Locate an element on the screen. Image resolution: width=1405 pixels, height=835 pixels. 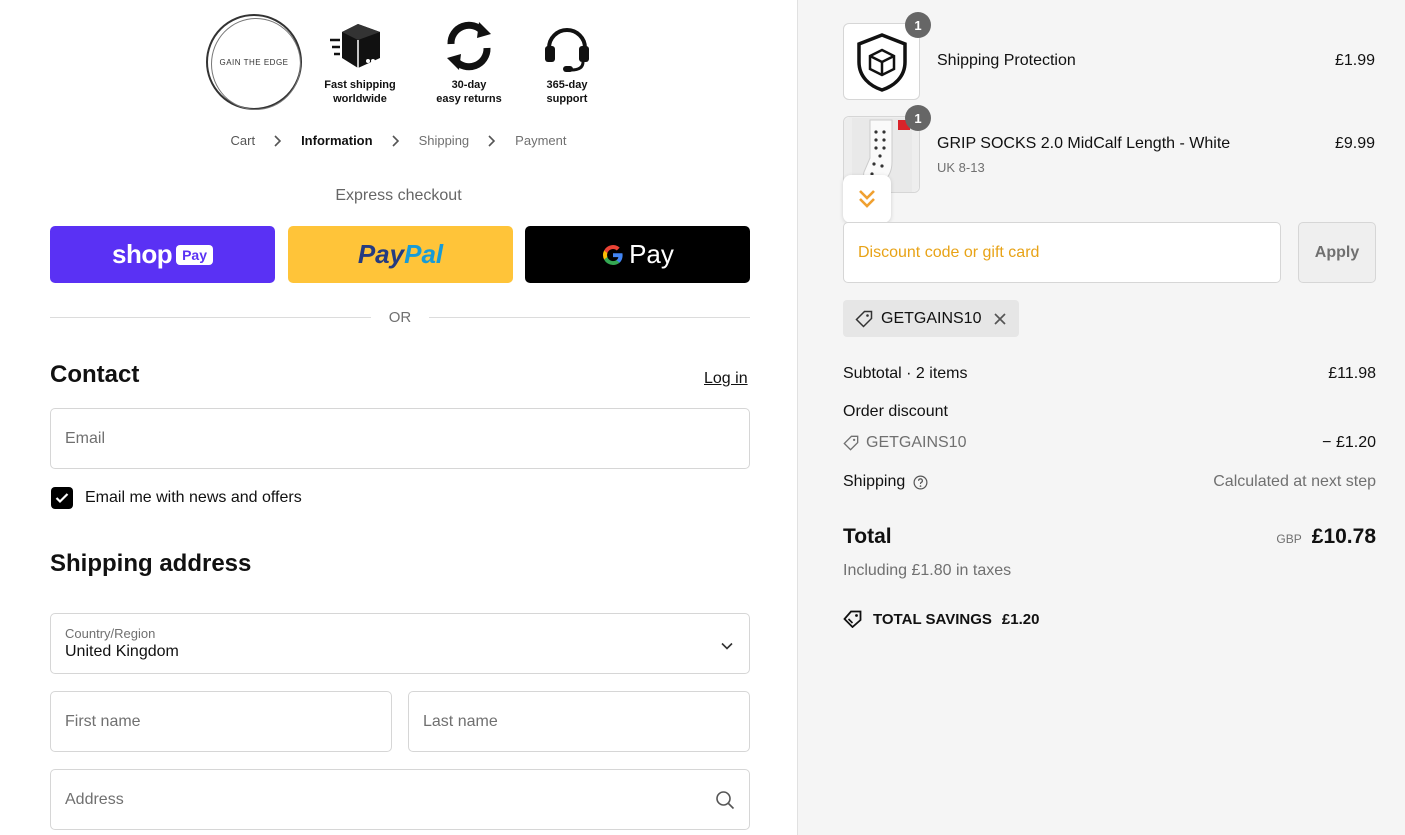
discount-code-row: GETGAINS10 − £1.20 is located at coordinates (1109, 443).